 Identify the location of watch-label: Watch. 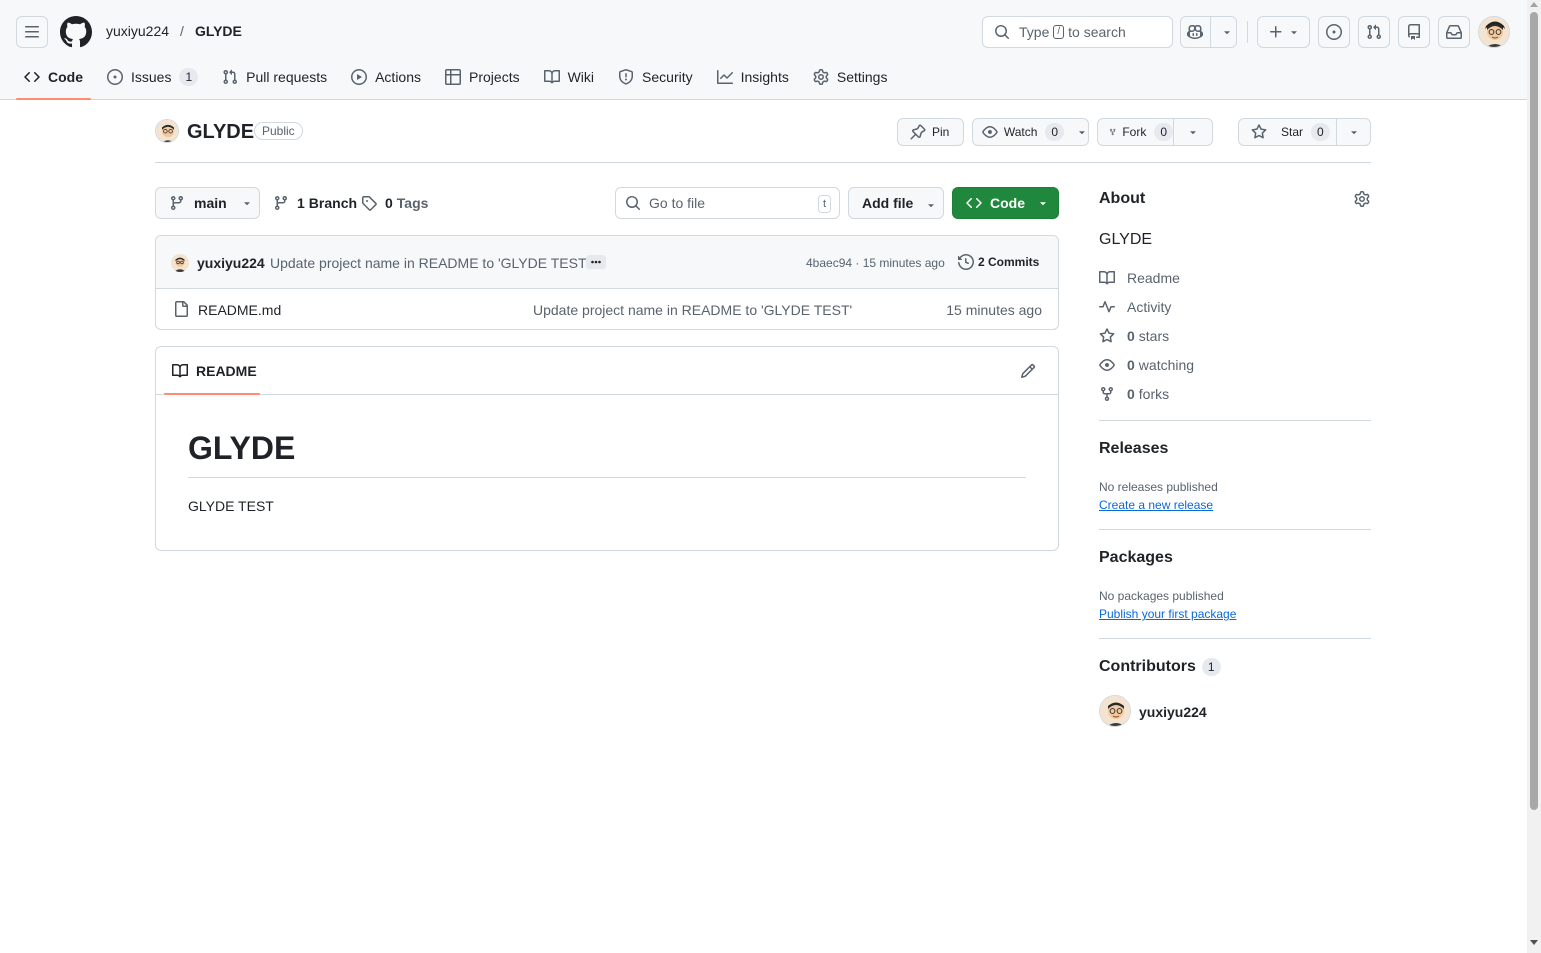
(1020, 132).